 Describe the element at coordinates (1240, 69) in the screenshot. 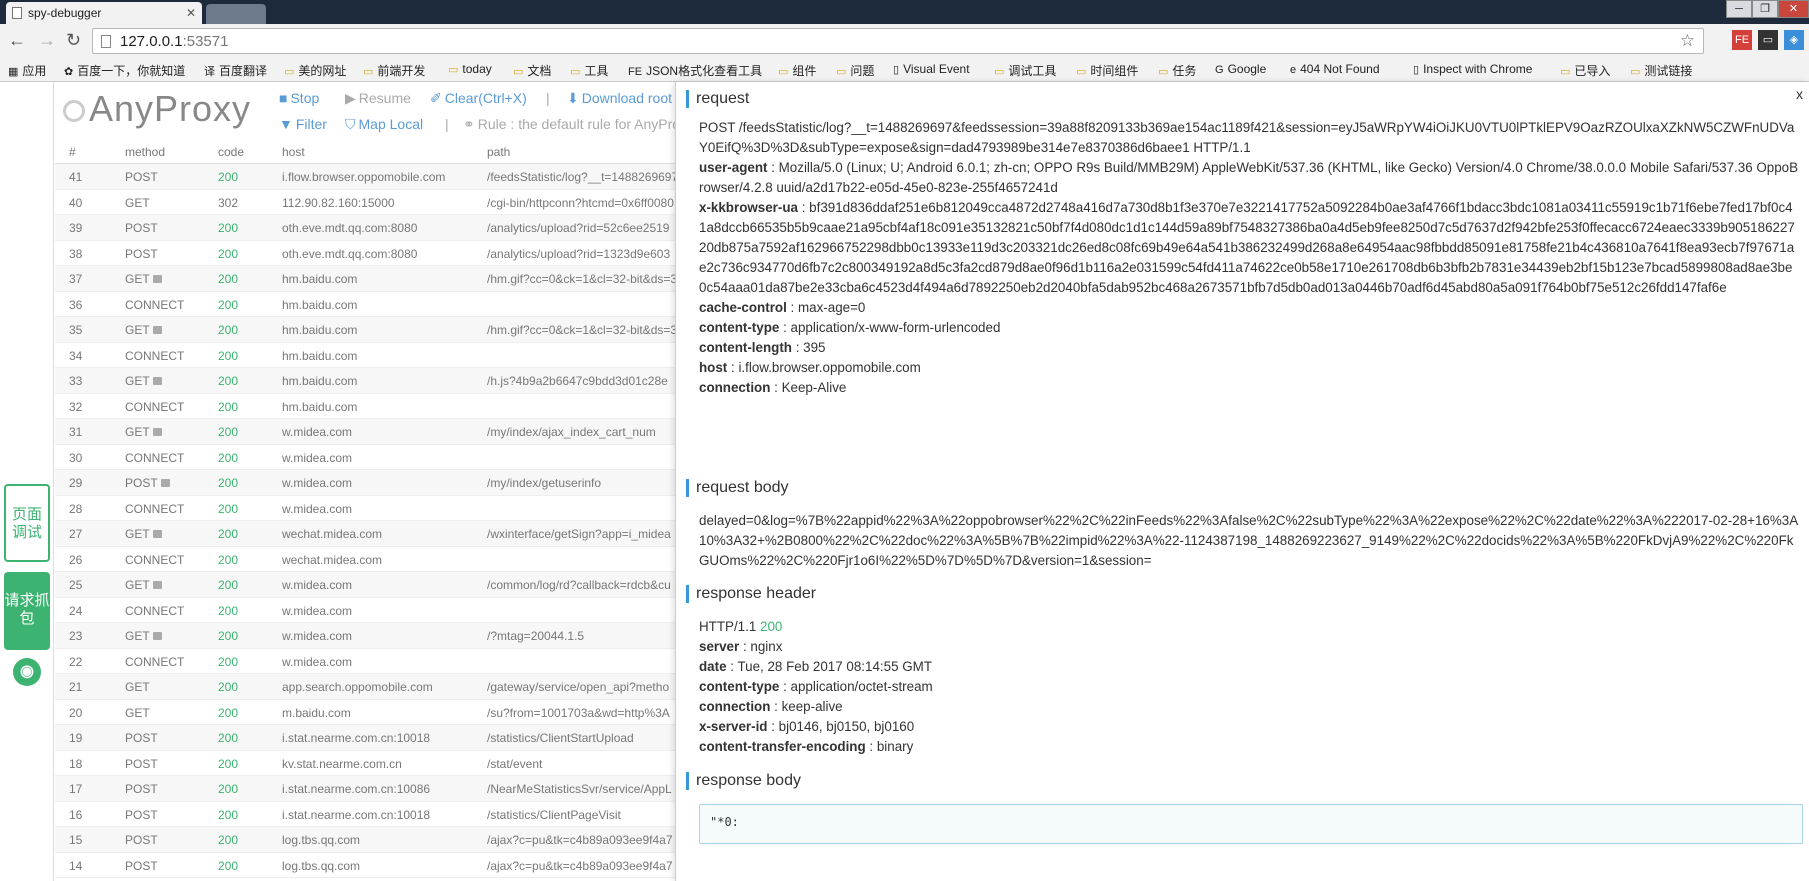

I see `bookmark-item: G Google` at that location.